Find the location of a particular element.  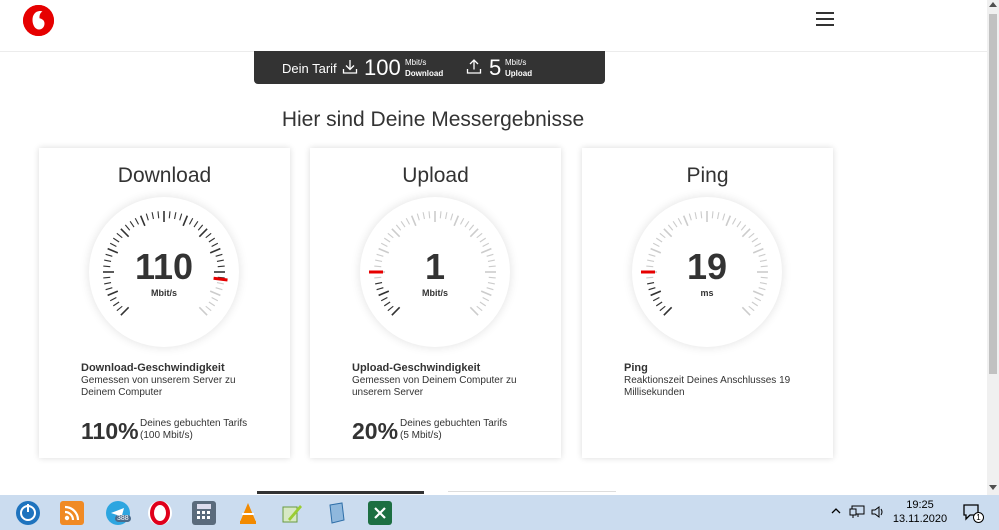

calculator-icon is located at coordinates (204, 513).